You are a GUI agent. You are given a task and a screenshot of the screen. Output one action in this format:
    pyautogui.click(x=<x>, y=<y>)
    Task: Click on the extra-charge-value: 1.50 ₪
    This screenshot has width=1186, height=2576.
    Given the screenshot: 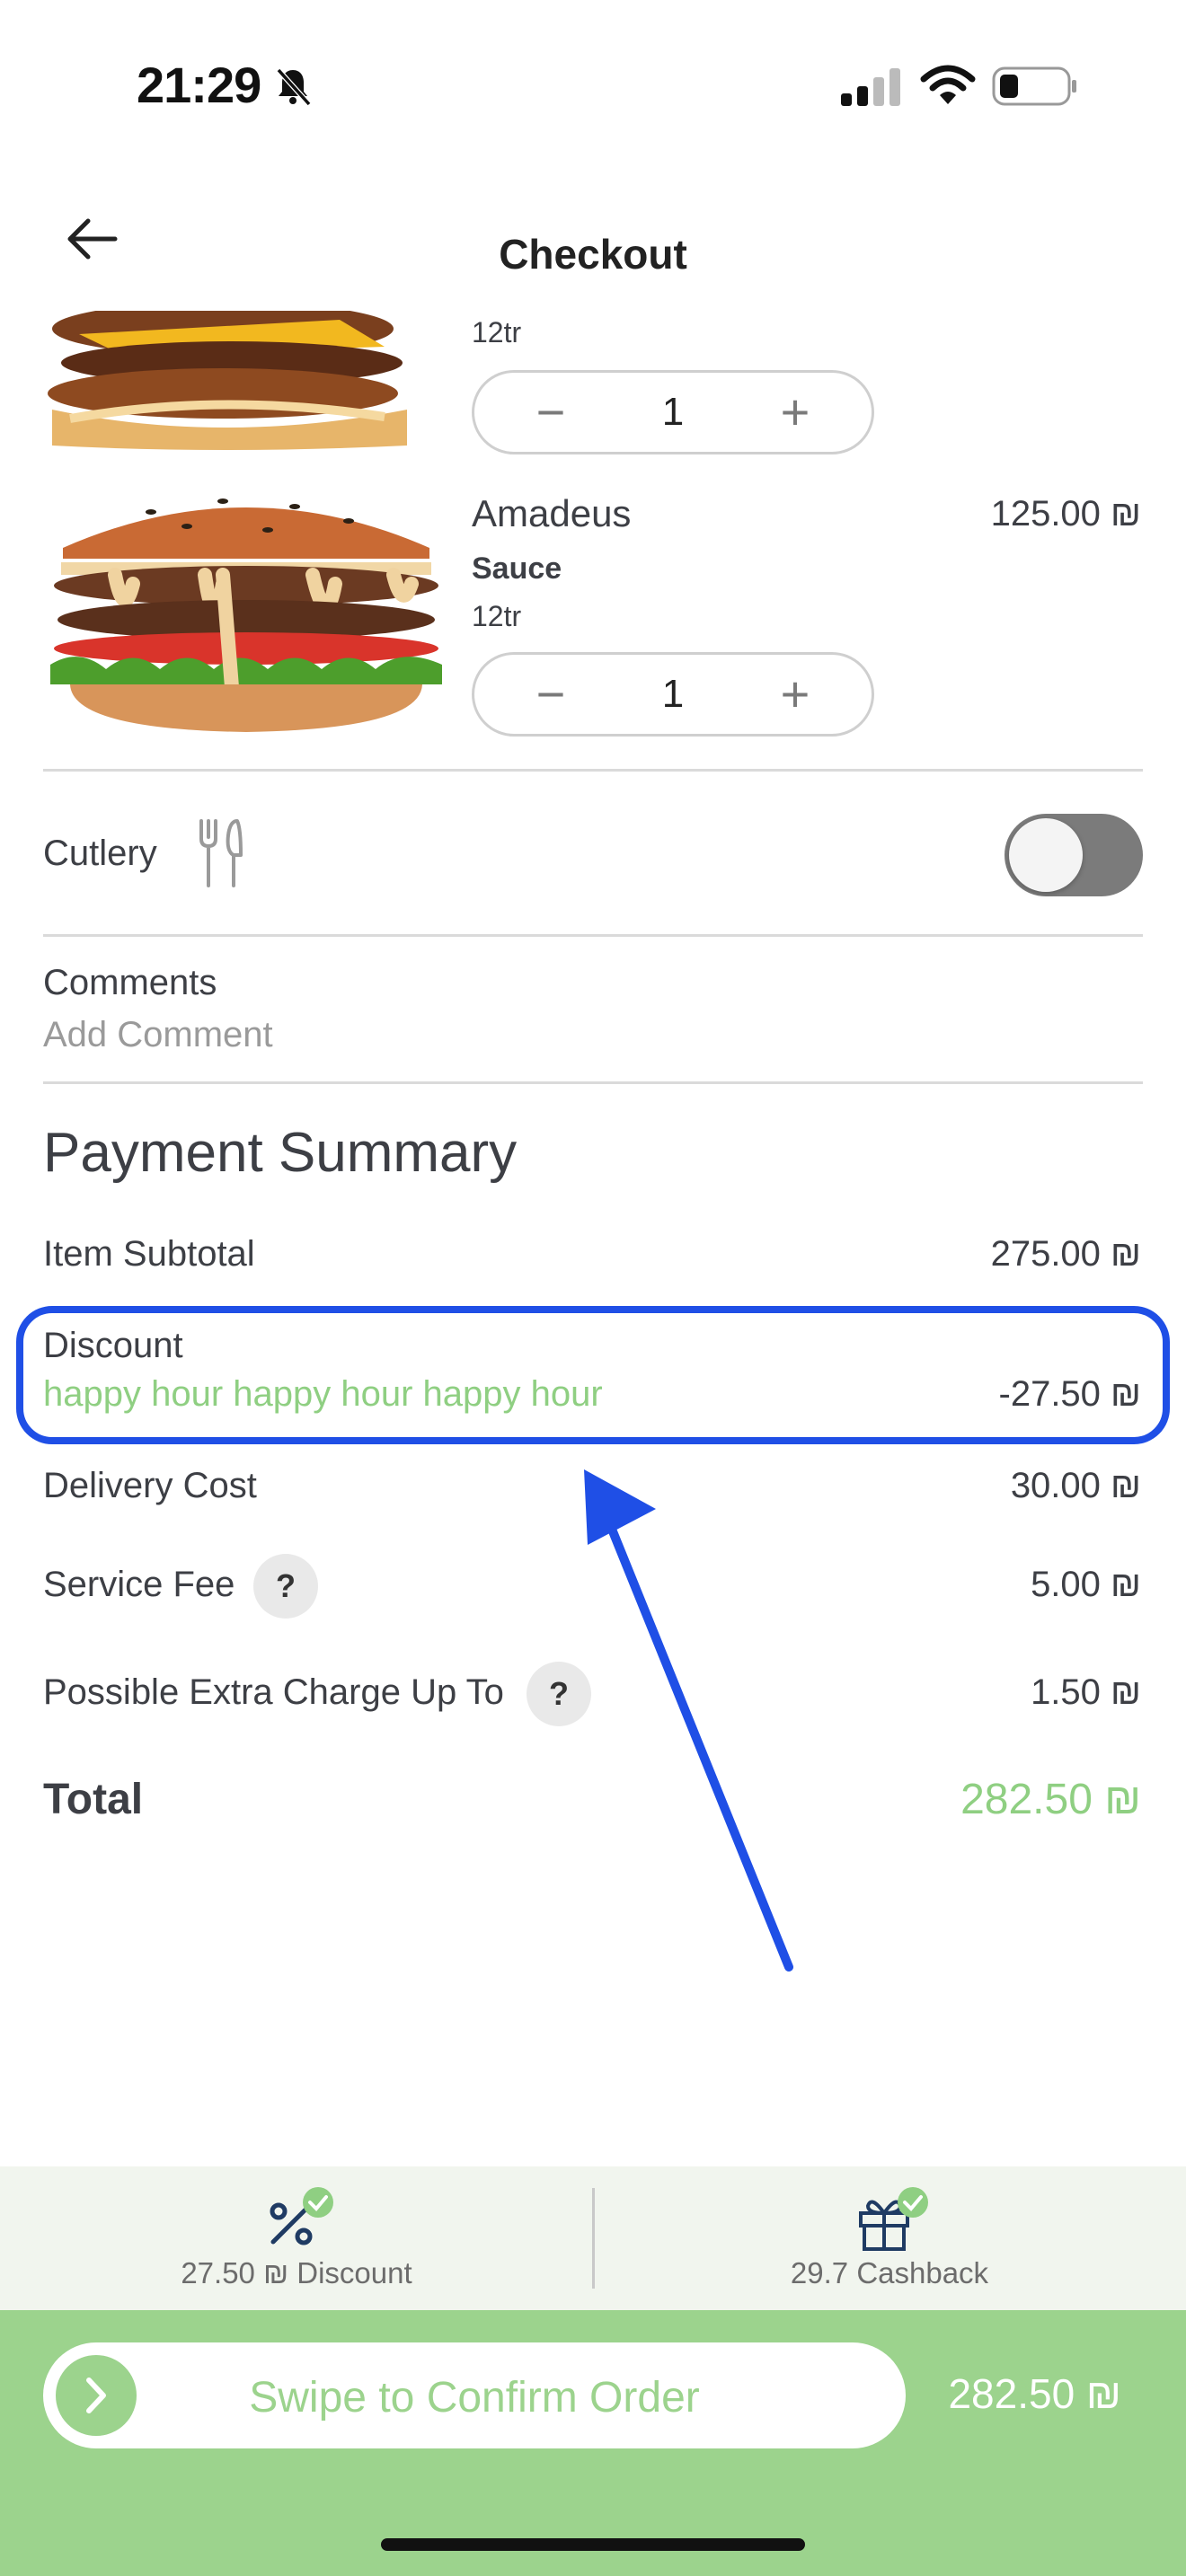 What is the action you would take?
    pyautogui.click(x=1086, y=1692)
    